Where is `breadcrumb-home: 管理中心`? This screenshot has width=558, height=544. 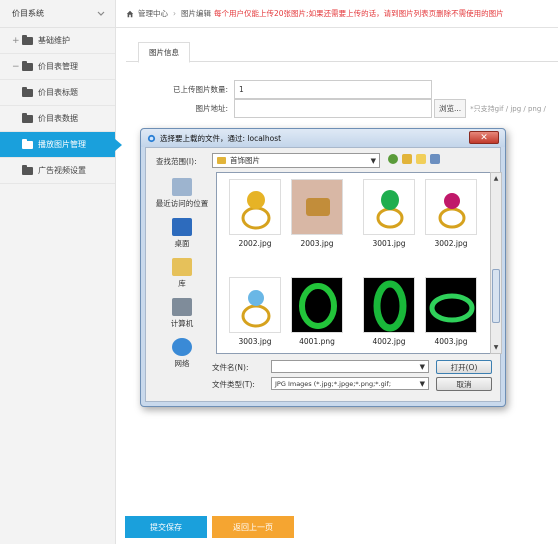 breadcrumb-home: 管理中心 is located at coordinates (153, 13).